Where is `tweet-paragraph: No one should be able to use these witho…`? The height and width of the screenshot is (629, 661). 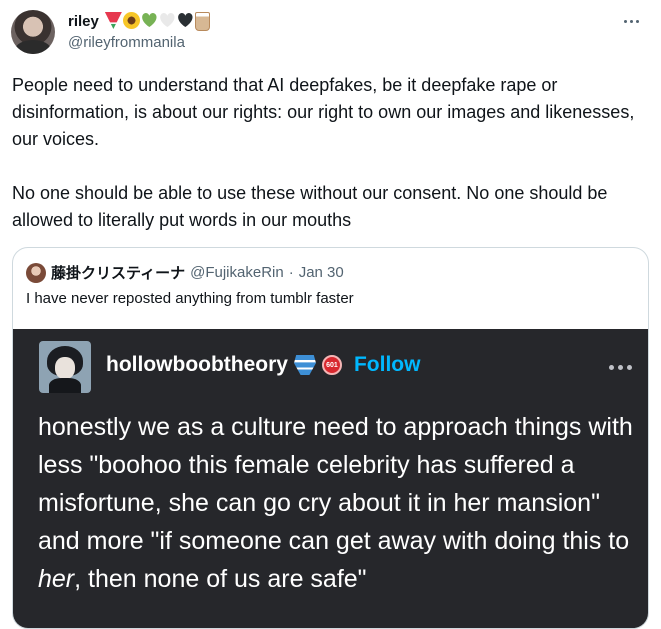 tweet-paragraph: No one should be able to use these witho… is located at coordinates (310, 206).